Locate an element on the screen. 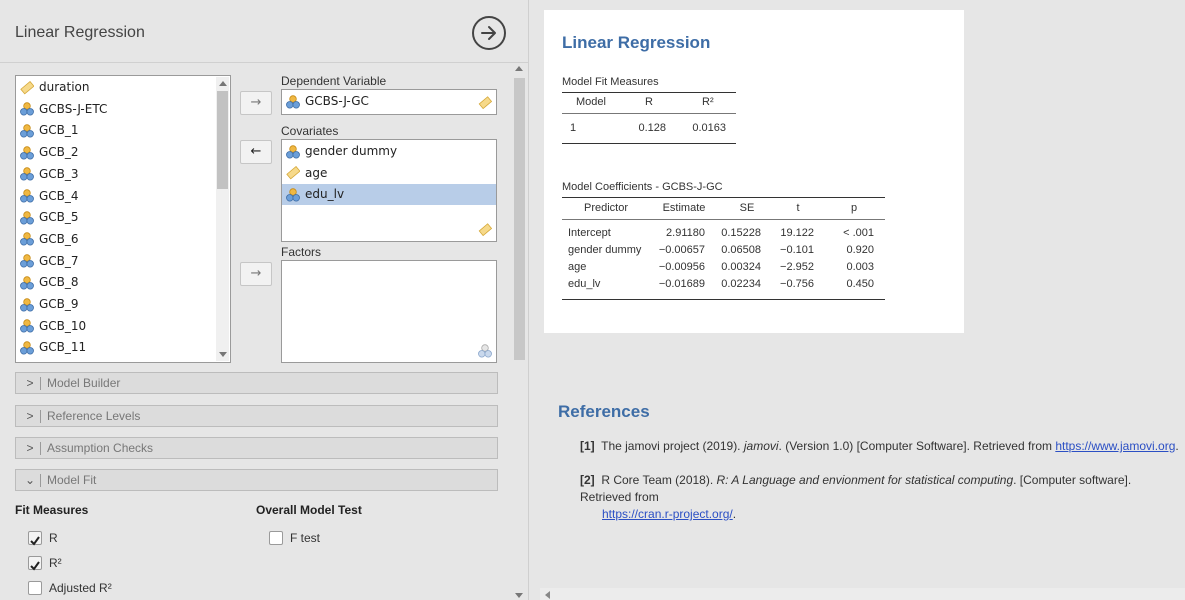  variable-item: GCBS-J-ETC is located at coordinates (63, 109).